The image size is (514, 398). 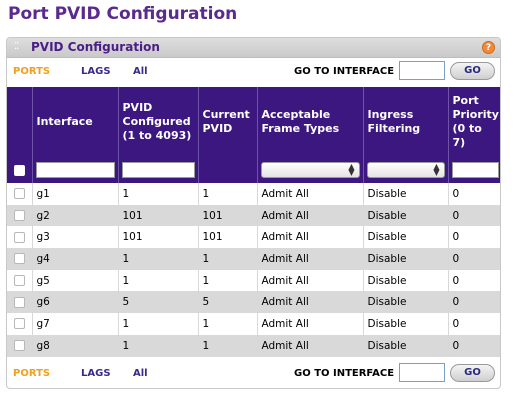 I want to click on table-row: g1 1 1 Admit All Disable 0, so click(x=253, y=194).